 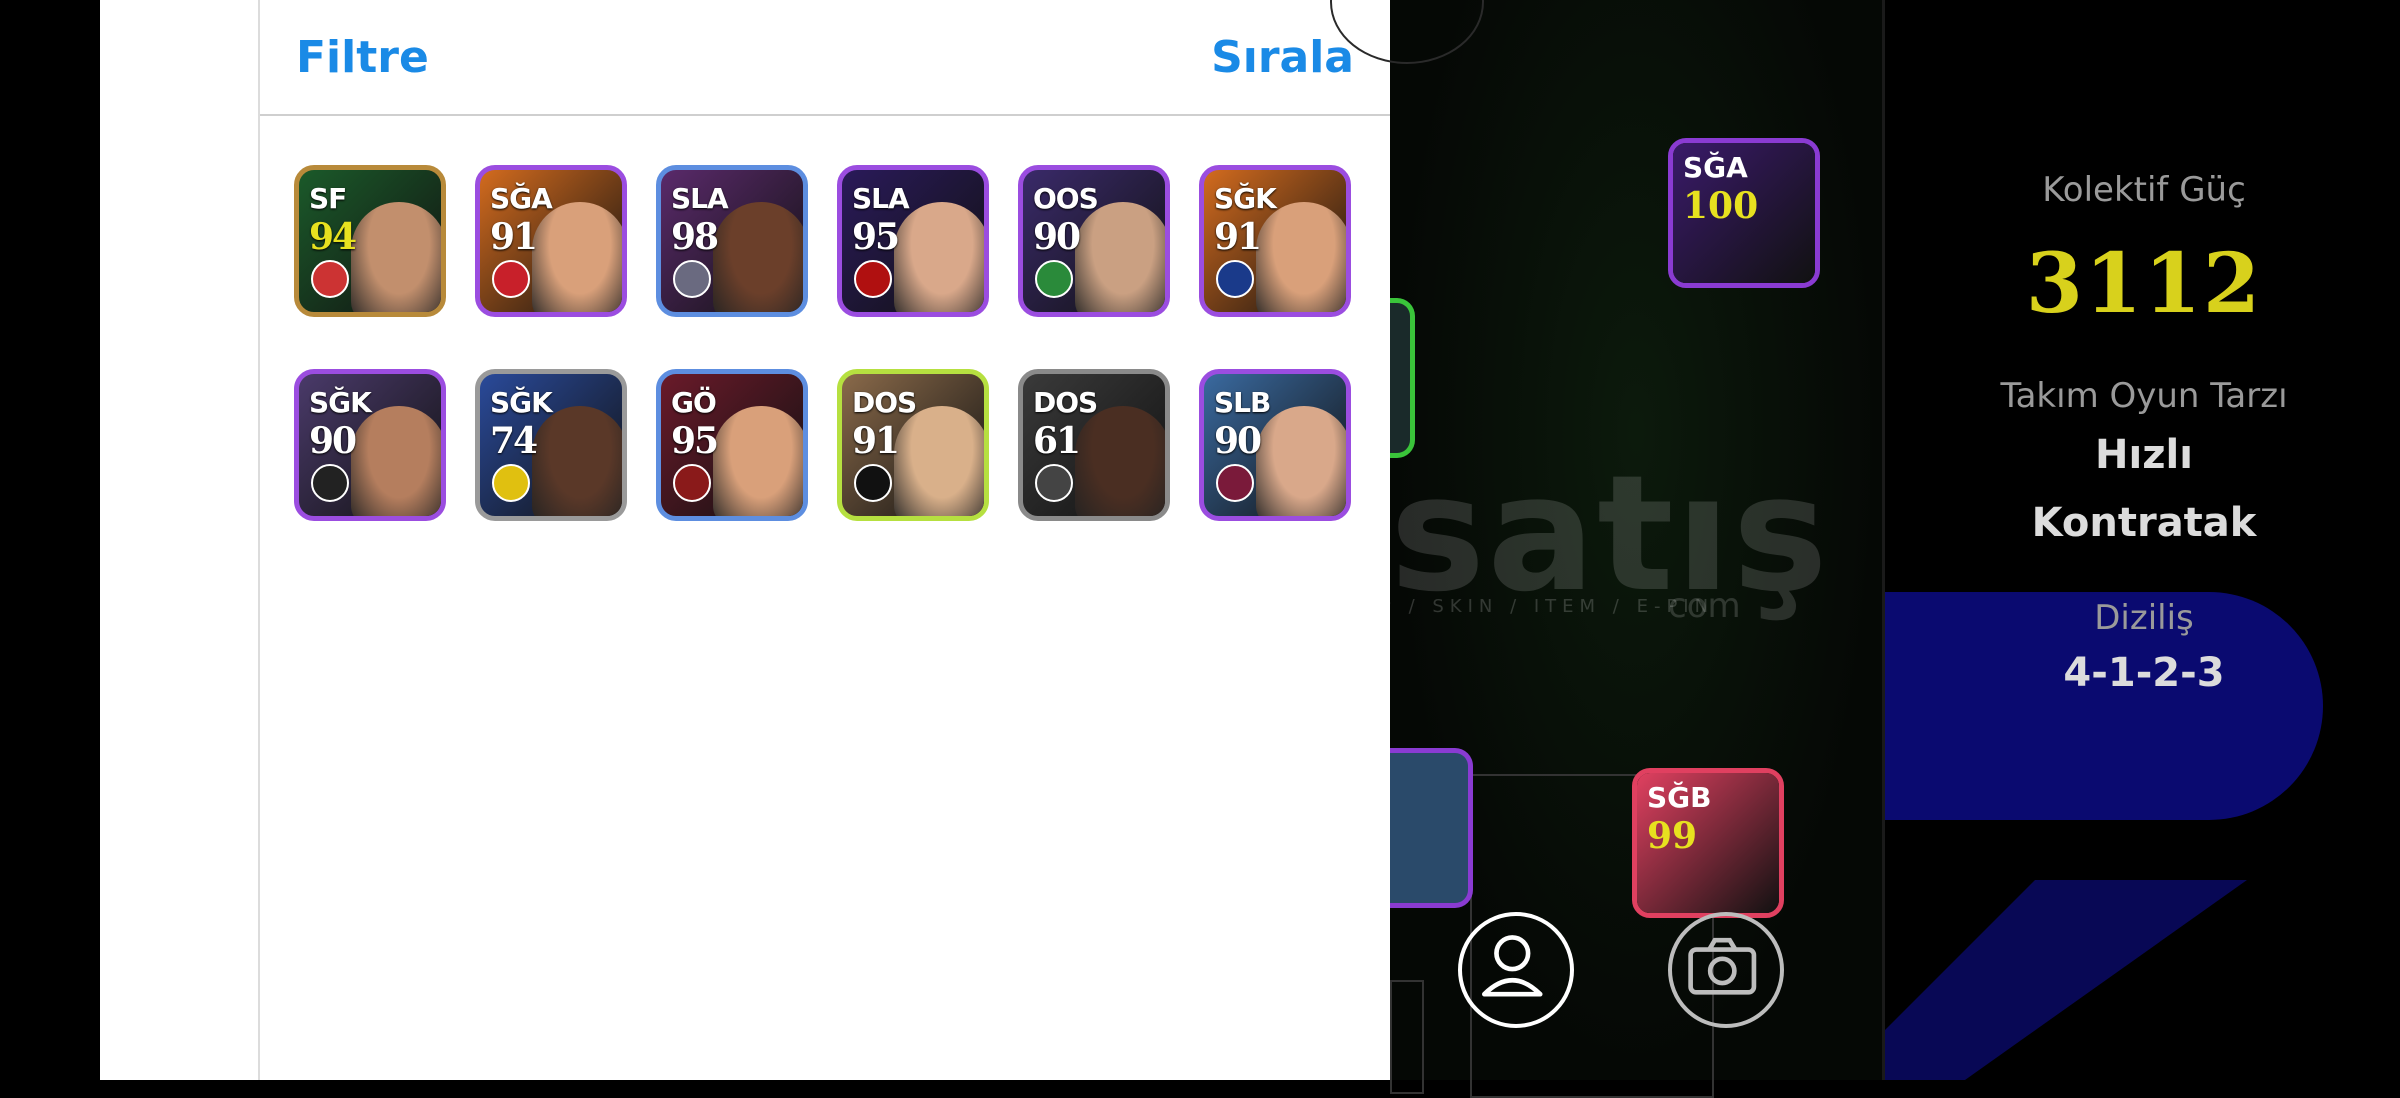 I want to click on pitch-card: SĞB 99, so click(x=1708, y=843).